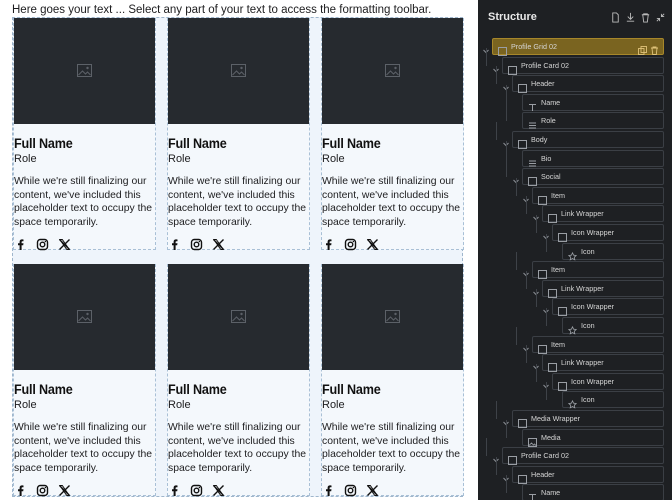 The image size is (672, 500). Describe the element at coordinates (593, 121) in the screenshot. I see `structure-node: Role` at that location.